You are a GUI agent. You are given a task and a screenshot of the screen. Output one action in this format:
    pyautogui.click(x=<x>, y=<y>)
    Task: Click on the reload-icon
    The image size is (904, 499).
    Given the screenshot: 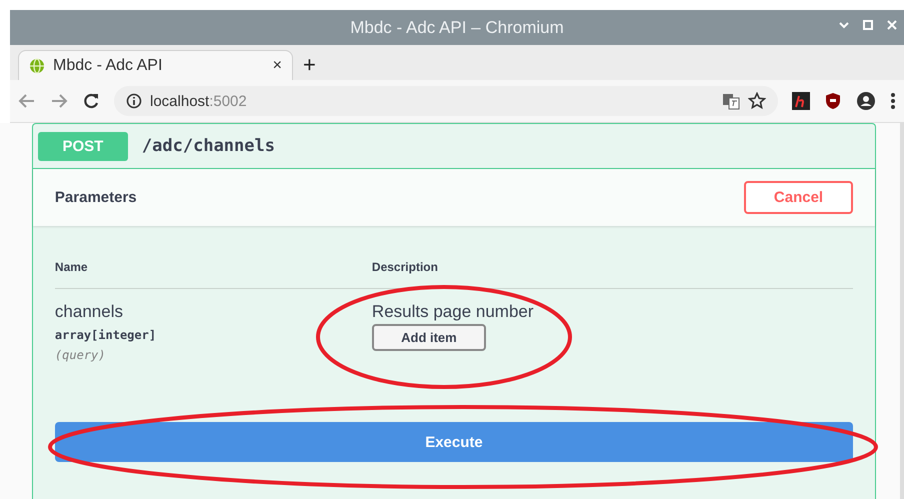 What is the action you would take?
    pyautogui.click(x=91, y=101)
    